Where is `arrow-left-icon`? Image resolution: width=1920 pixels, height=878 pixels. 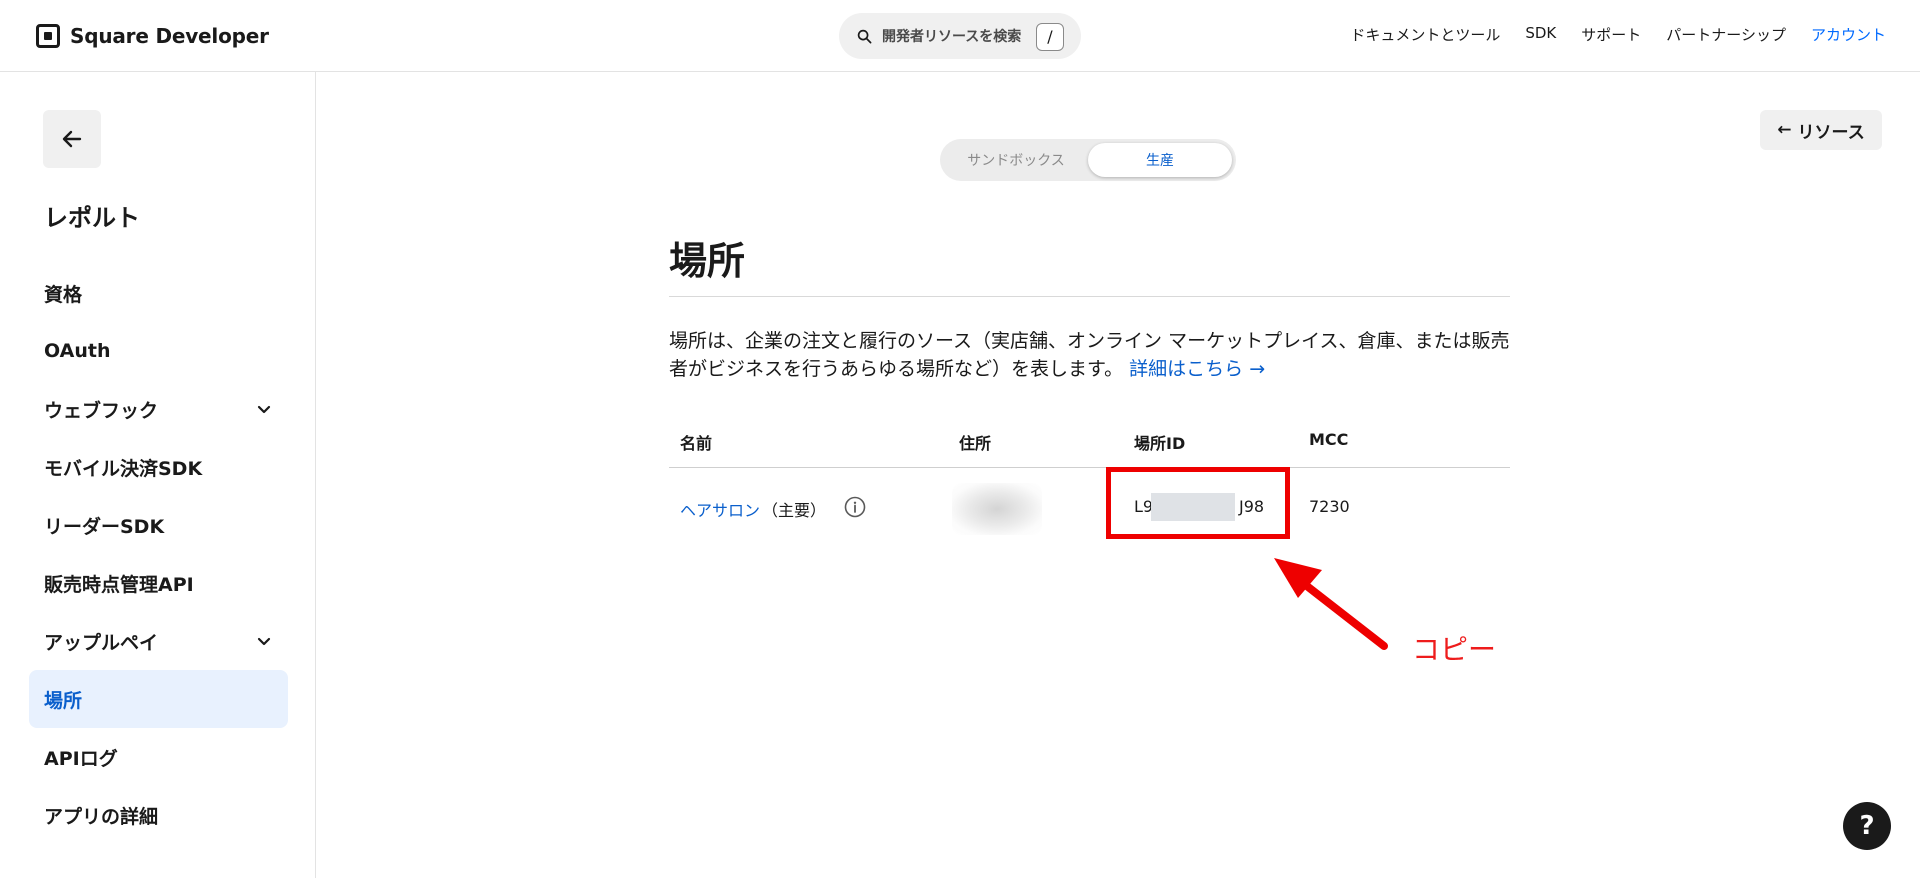
arrow-left-icon is located at coordinates (72, 139).